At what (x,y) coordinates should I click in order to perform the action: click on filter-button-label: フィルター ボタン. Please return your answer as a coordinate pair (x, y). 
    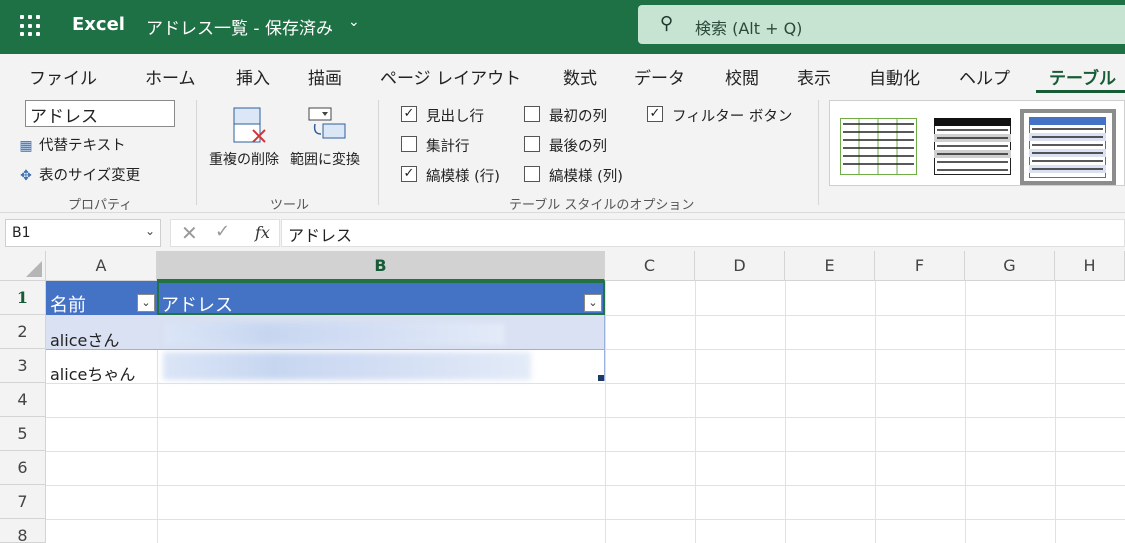
    Looking at the image, I should click on (732, 117).